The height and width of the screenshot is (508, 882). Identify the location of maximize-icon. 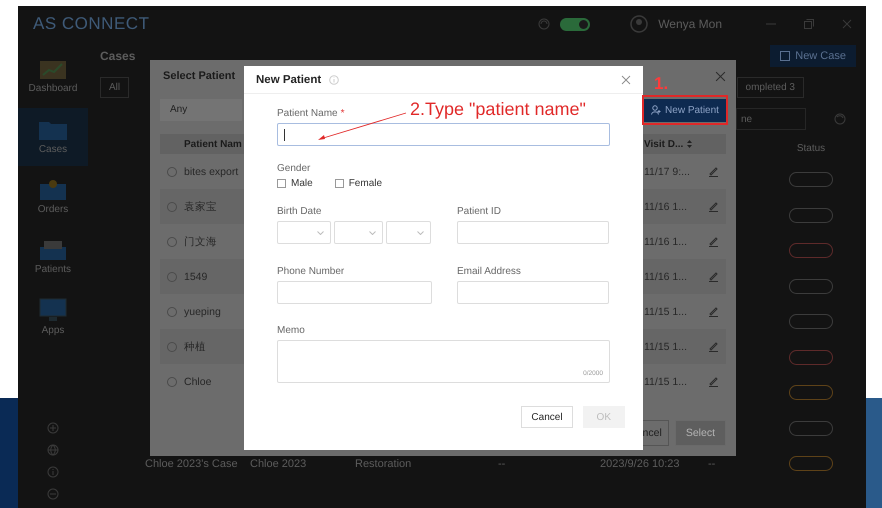
(809, 24).